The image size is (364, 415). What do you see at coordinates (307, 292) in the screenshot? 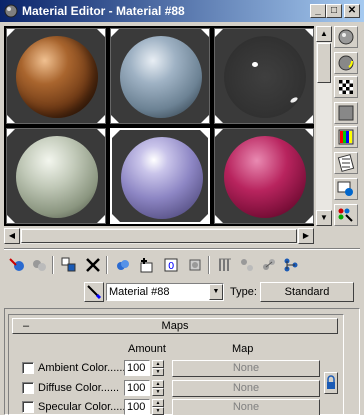
I see `material-type-button: Standard` at bounding box center [307, 292].